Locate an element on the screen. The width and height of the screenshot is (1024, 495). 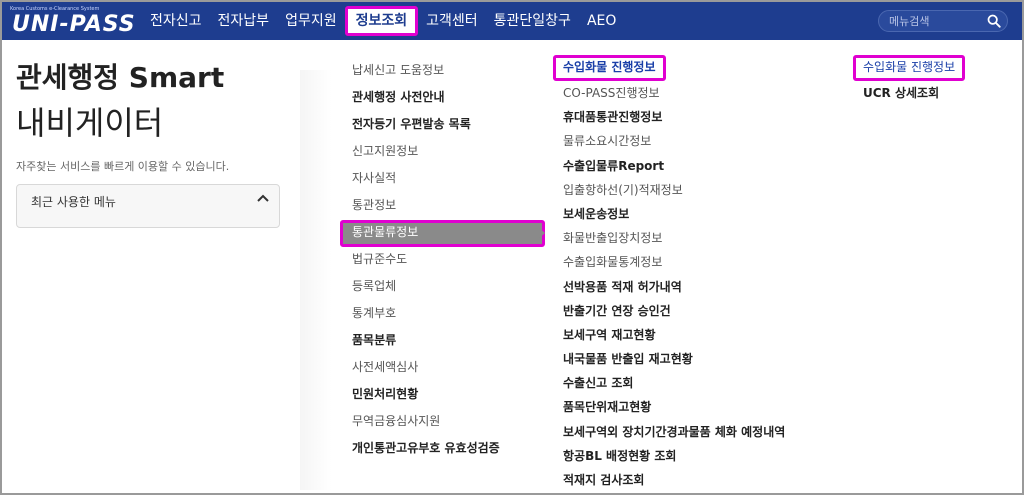
main-nav: 전자신고 전자납부 업무지원 정보조회 고객센터 통관단일창구 AEO is located at coordinates (383, 21).